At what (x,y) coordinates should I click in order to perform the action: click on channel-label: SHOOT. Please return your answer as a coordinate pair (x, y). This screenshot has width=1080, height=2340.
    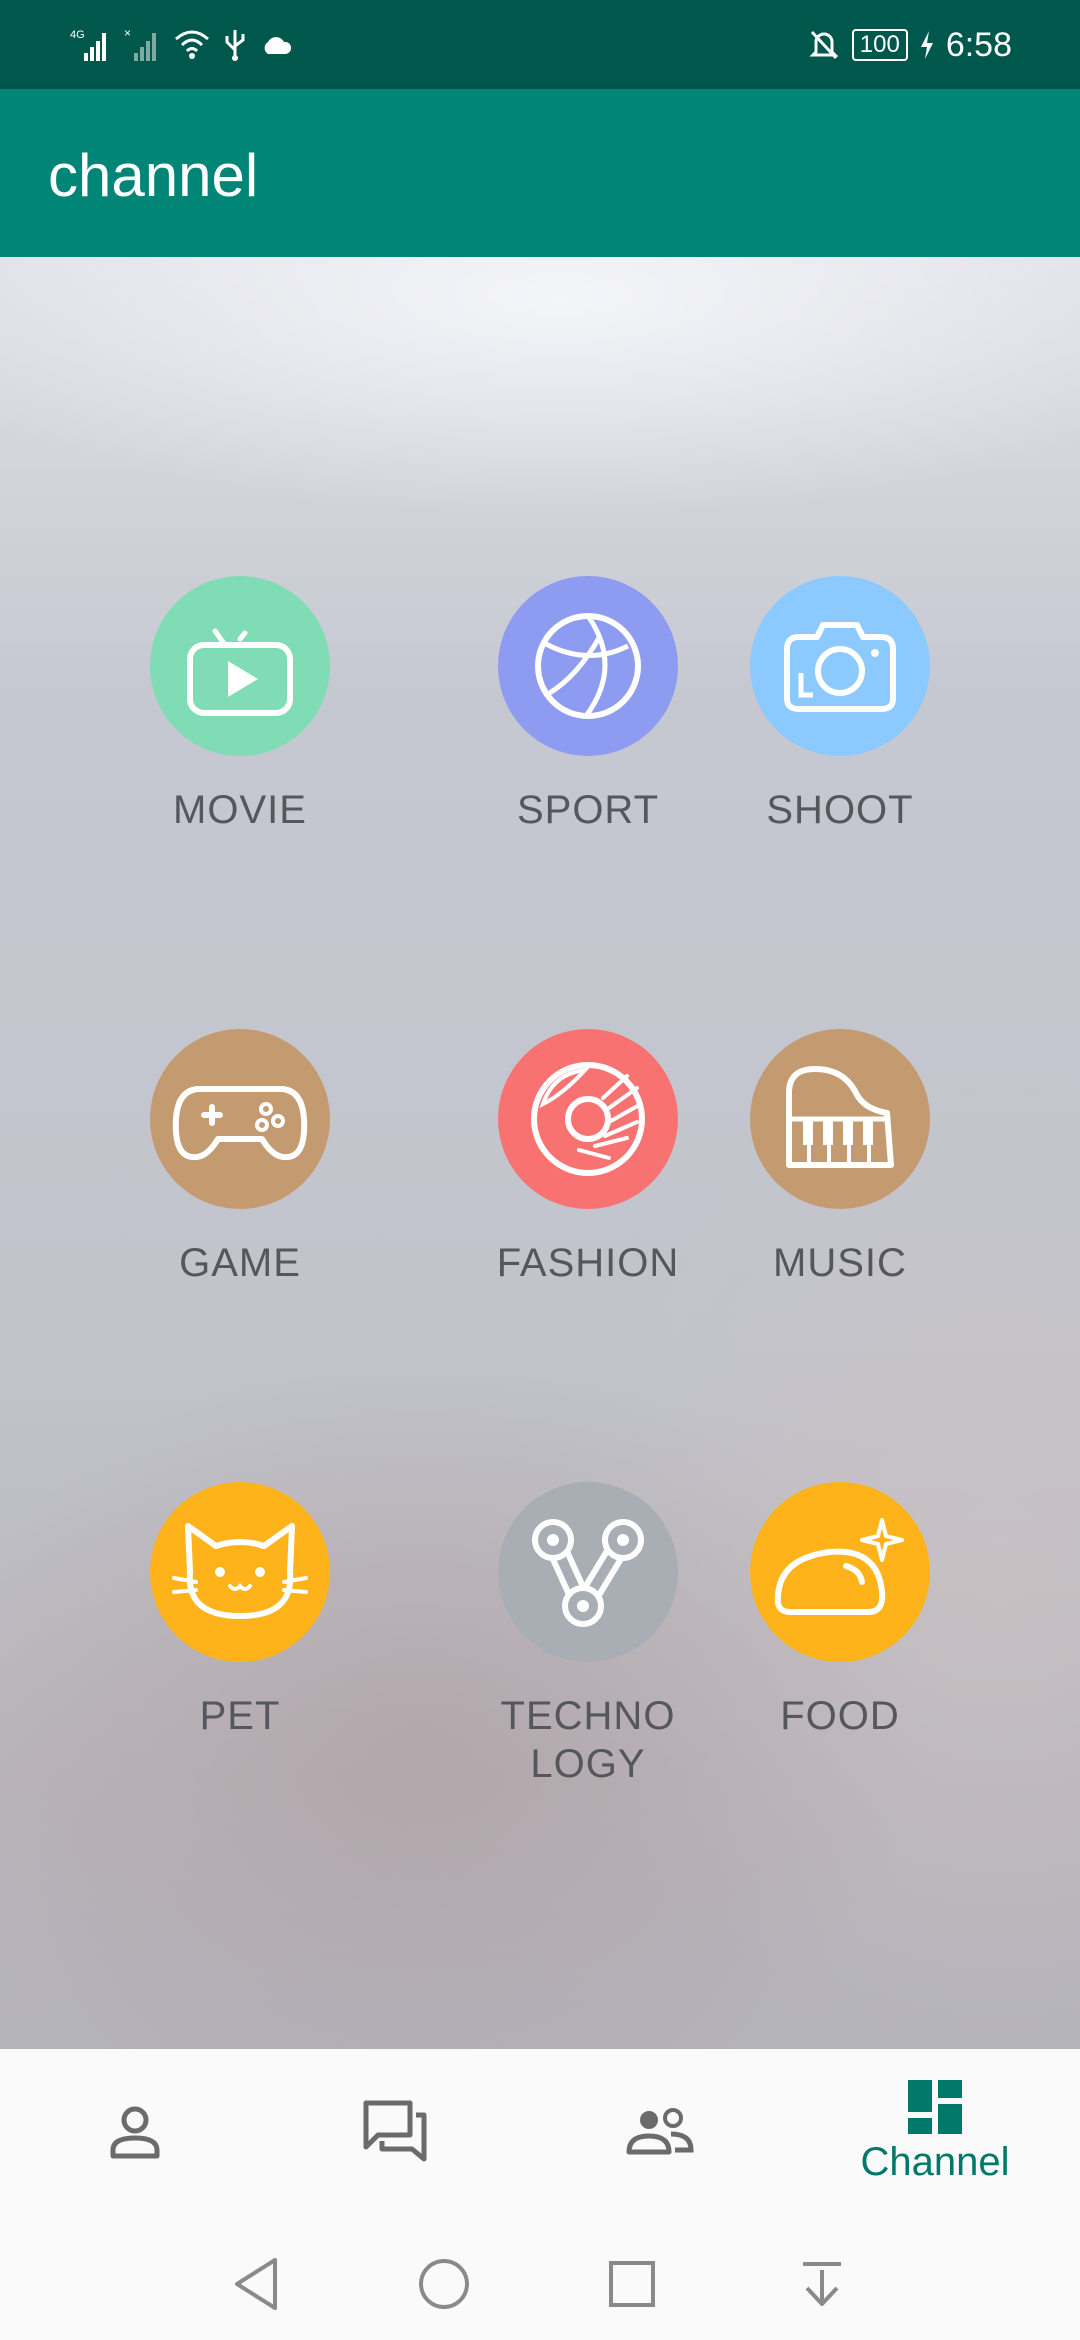
    Looking at the image, I should click on (840, 810).